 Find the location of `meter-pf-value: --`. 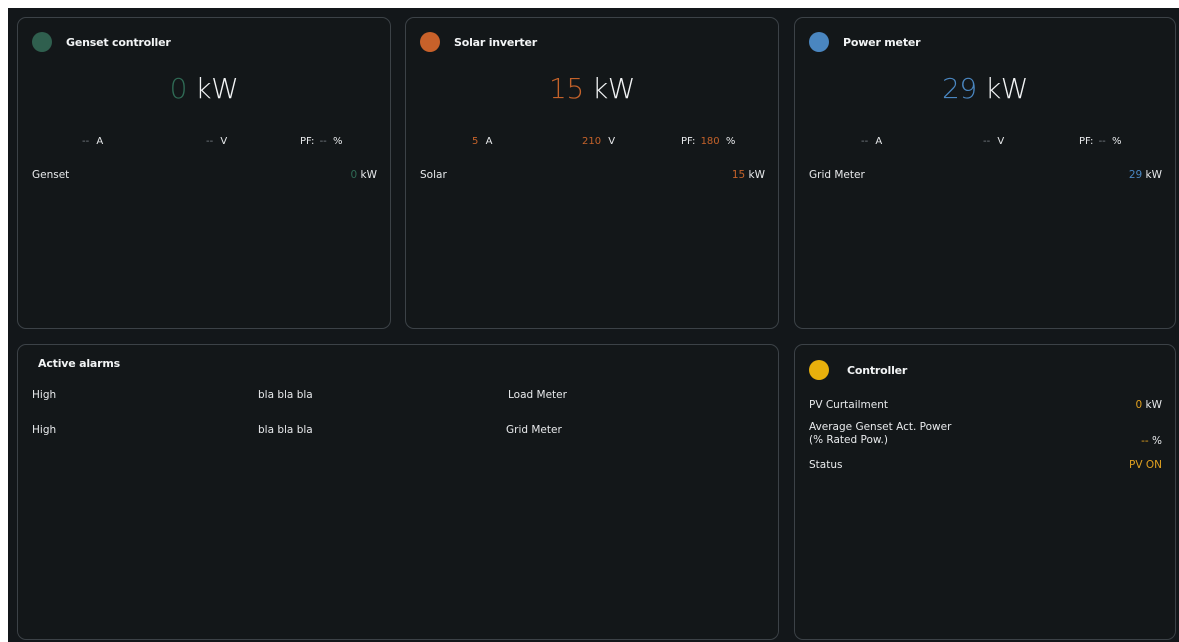

meter-pf-value: -- is located at coordinates (1102, 141).